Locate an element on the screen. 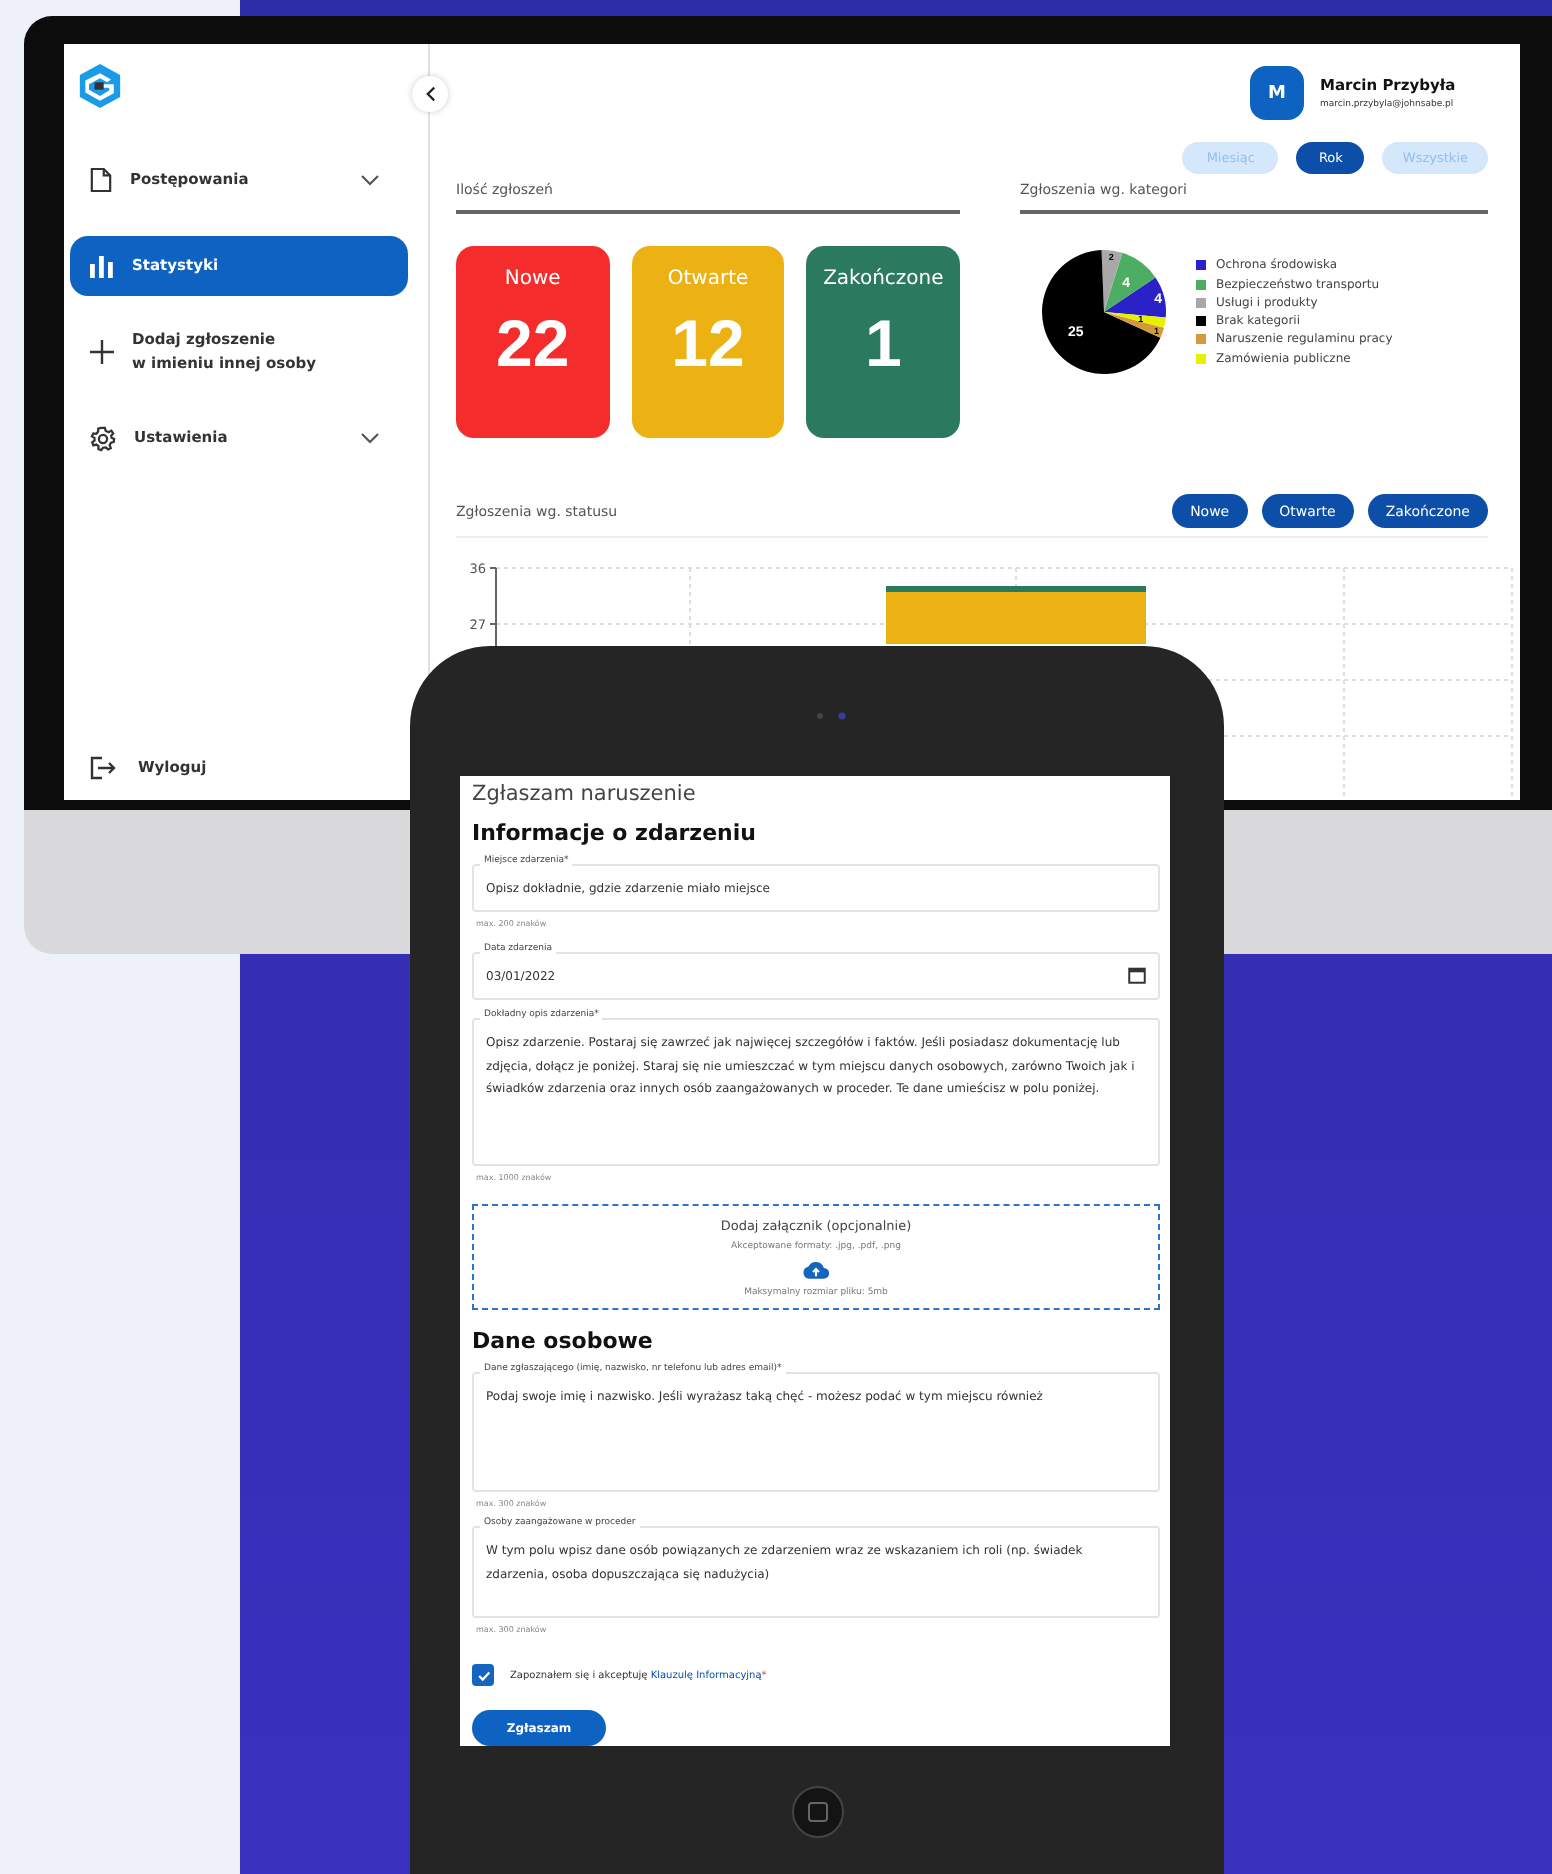 Image resolution: width=1552 pixels, height=1874 pixels. settings-icon is located at coordinates (103, 438).